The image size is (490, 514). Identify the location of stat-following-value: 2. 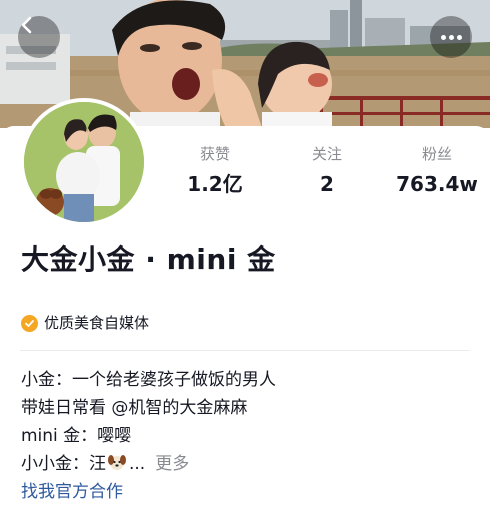
(327, 184).